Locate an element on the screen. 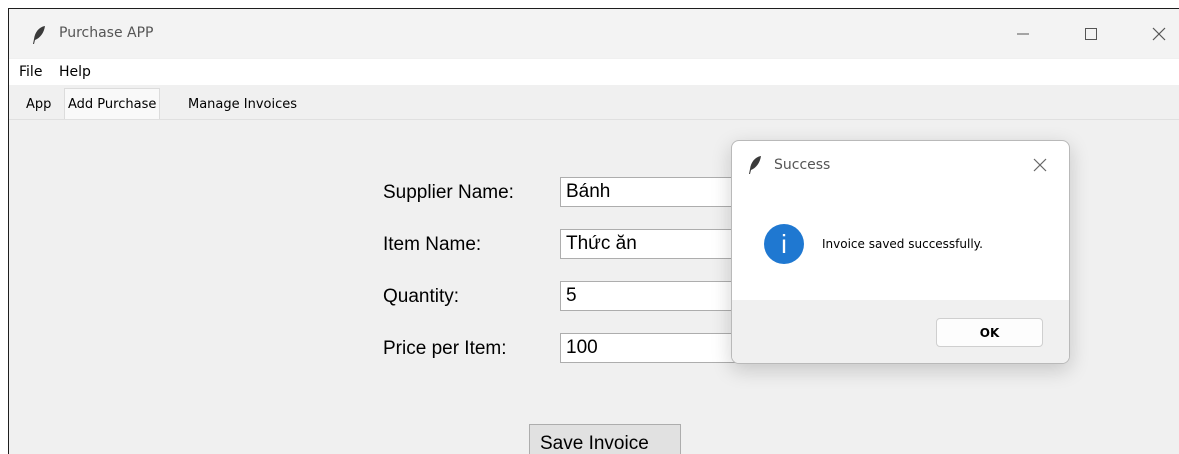 This screenshot has width=1179, height=454. window-title: Purchase APP is located at coordinates (106, 33).